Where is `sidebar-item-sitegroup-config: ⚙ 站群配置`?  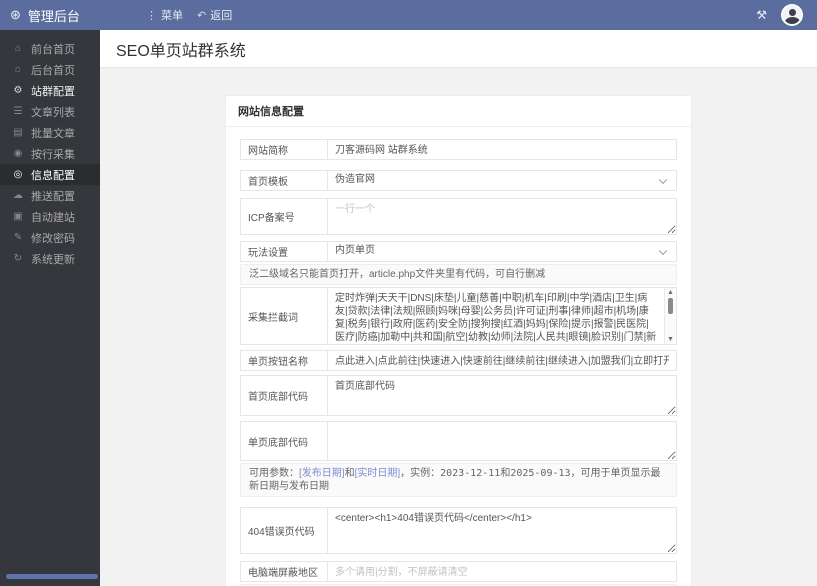
sidebar-item-sitegroup-config: ⚙ 站群配置 is located at coordinates (50, 90).